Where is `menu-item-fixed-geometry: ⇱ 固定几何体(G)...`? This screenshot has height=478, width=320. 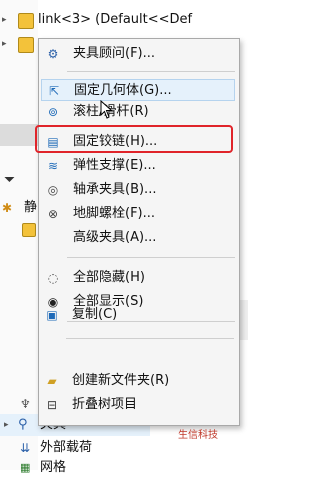
menu-item-fixed-geometry: ⇱ 固定几何体(G)... is located at coordinates (138, 90).